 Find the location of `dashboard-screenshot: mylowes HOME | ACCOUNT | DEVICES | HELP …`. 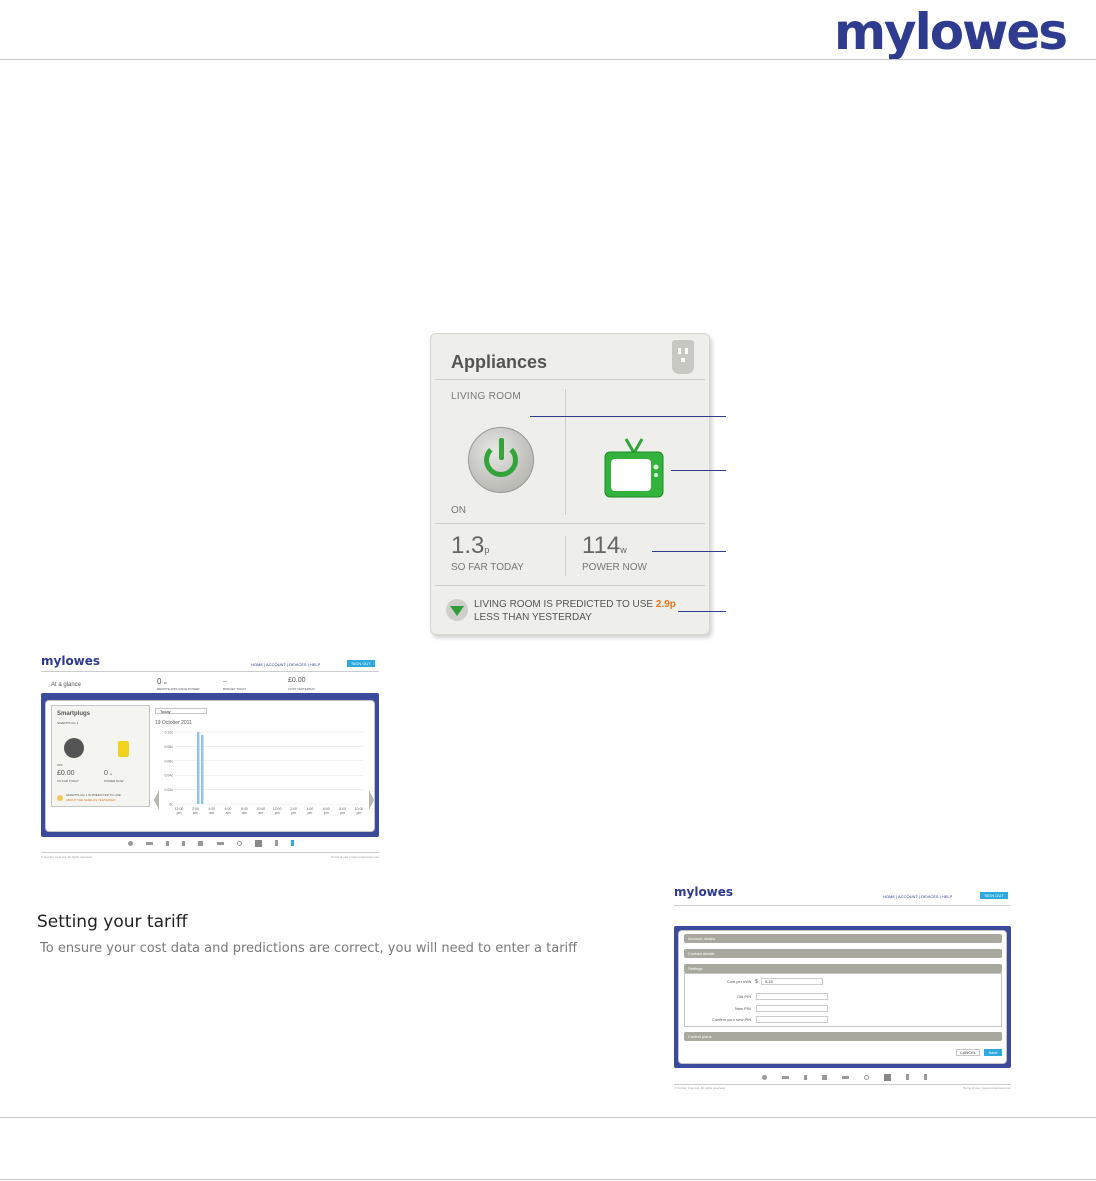

dashboard-screenshot: mylowes HOME | ACCOUNT | DEVICES | HELP … is located at coordinates (210, 758).